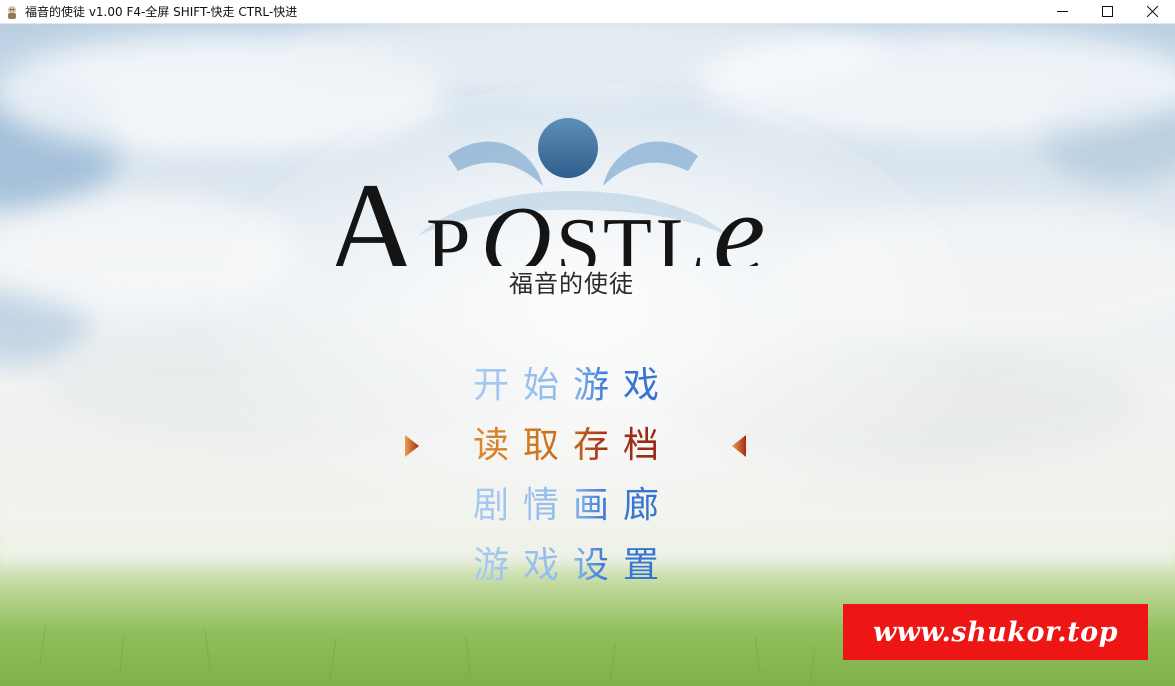 This screenshot has width=1175, height=686. I want to click on close-icon, so click(1152, 11).